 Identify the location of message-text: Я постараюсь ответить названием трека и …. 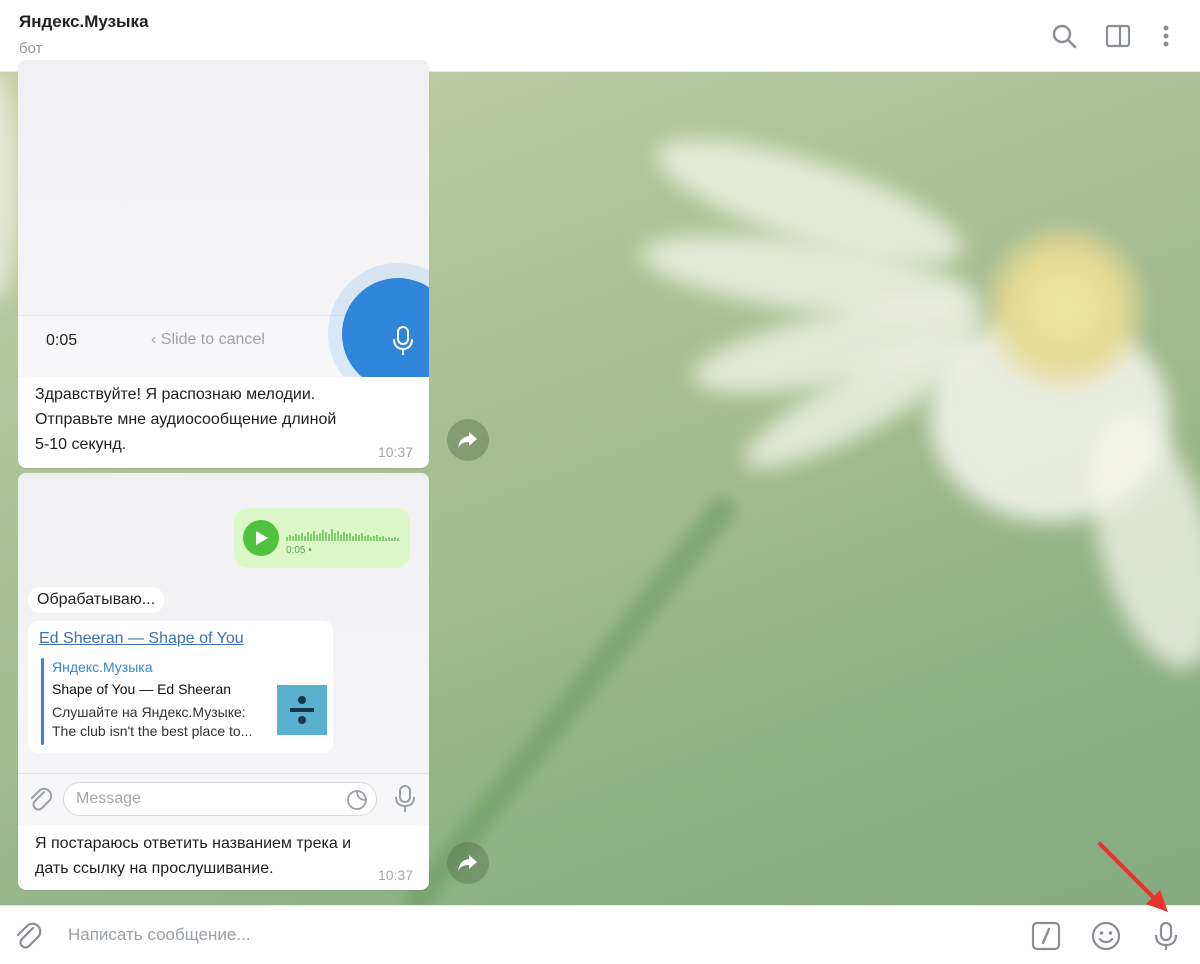
(193, 856).